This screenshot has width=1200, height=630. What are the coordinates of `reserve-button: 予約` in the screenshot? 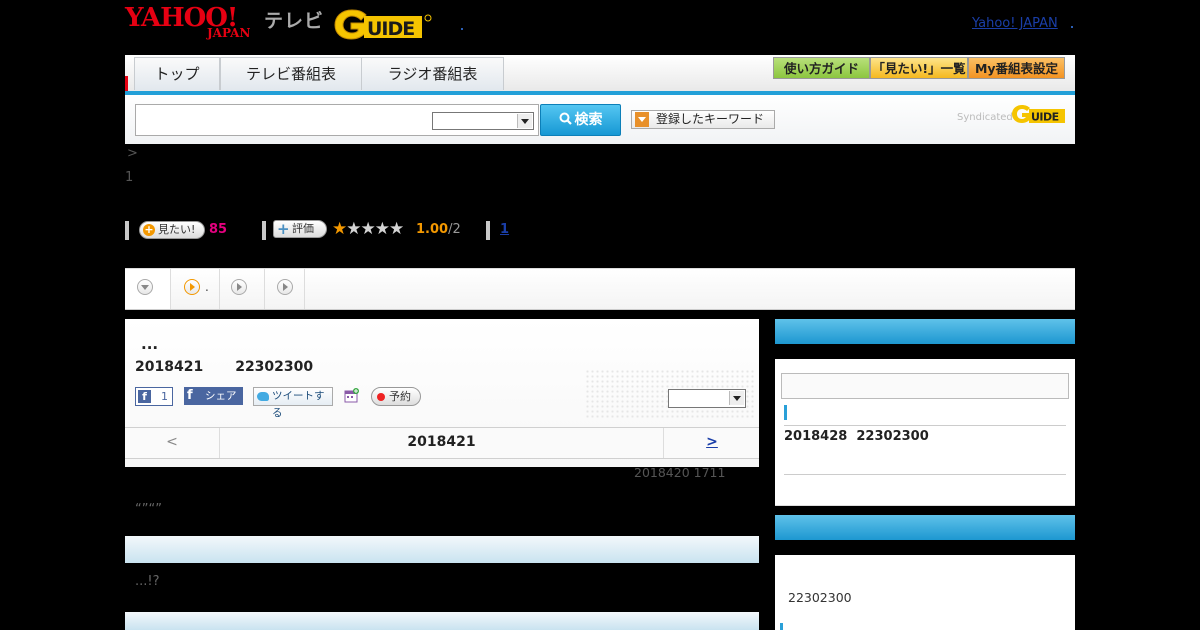 It's located at (396, 396).